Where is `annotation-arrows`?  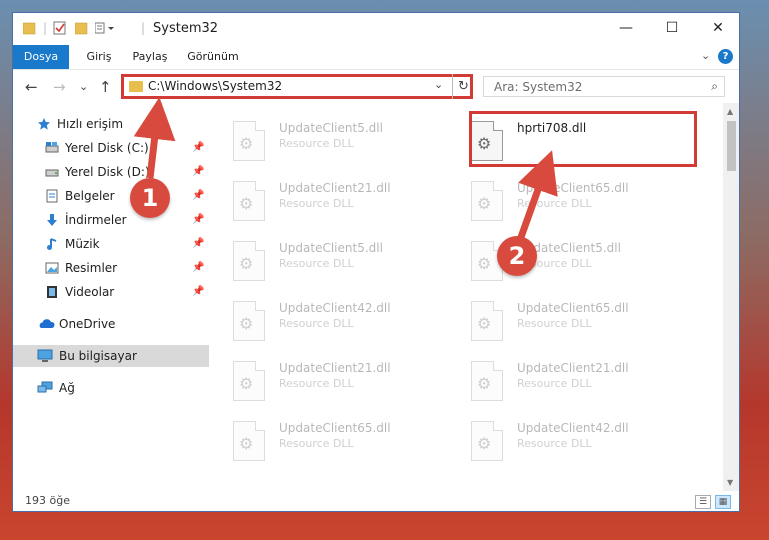 annotation-arrows is located at coordinates (345, 169).